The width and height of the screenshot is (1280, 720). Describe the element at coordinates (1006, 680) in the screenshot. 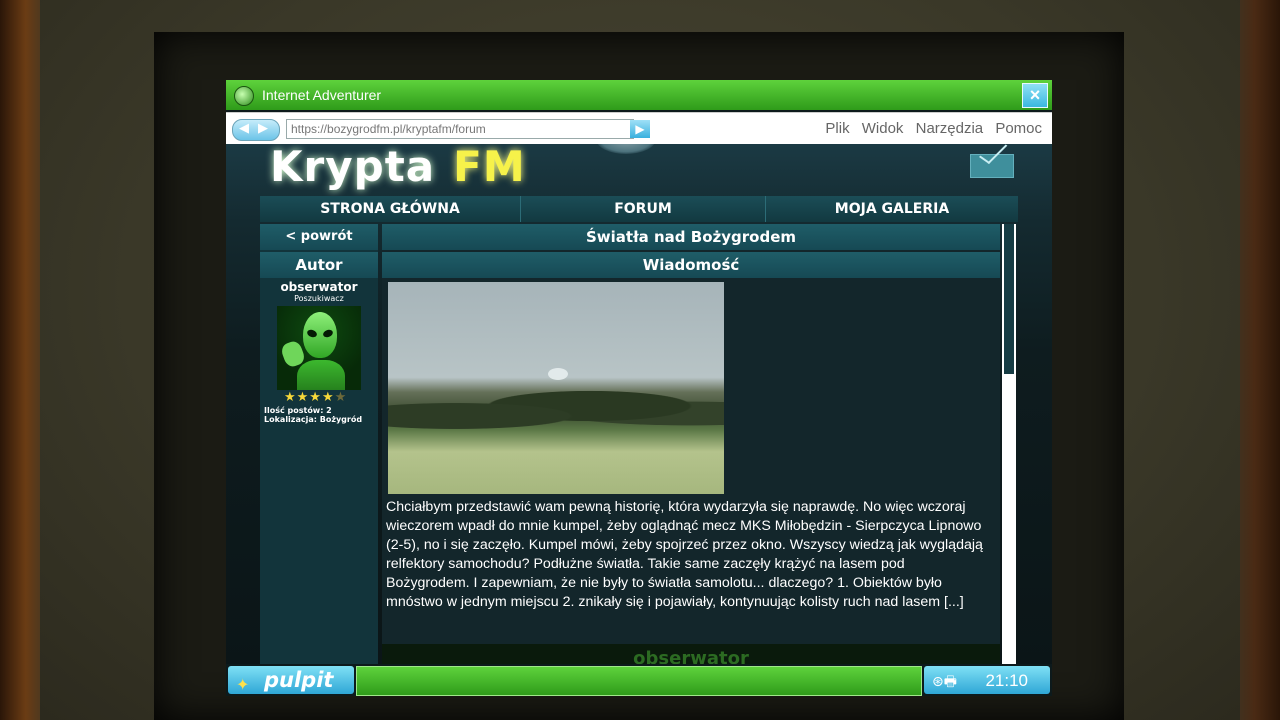

I see `clock: 21:10` at that location.